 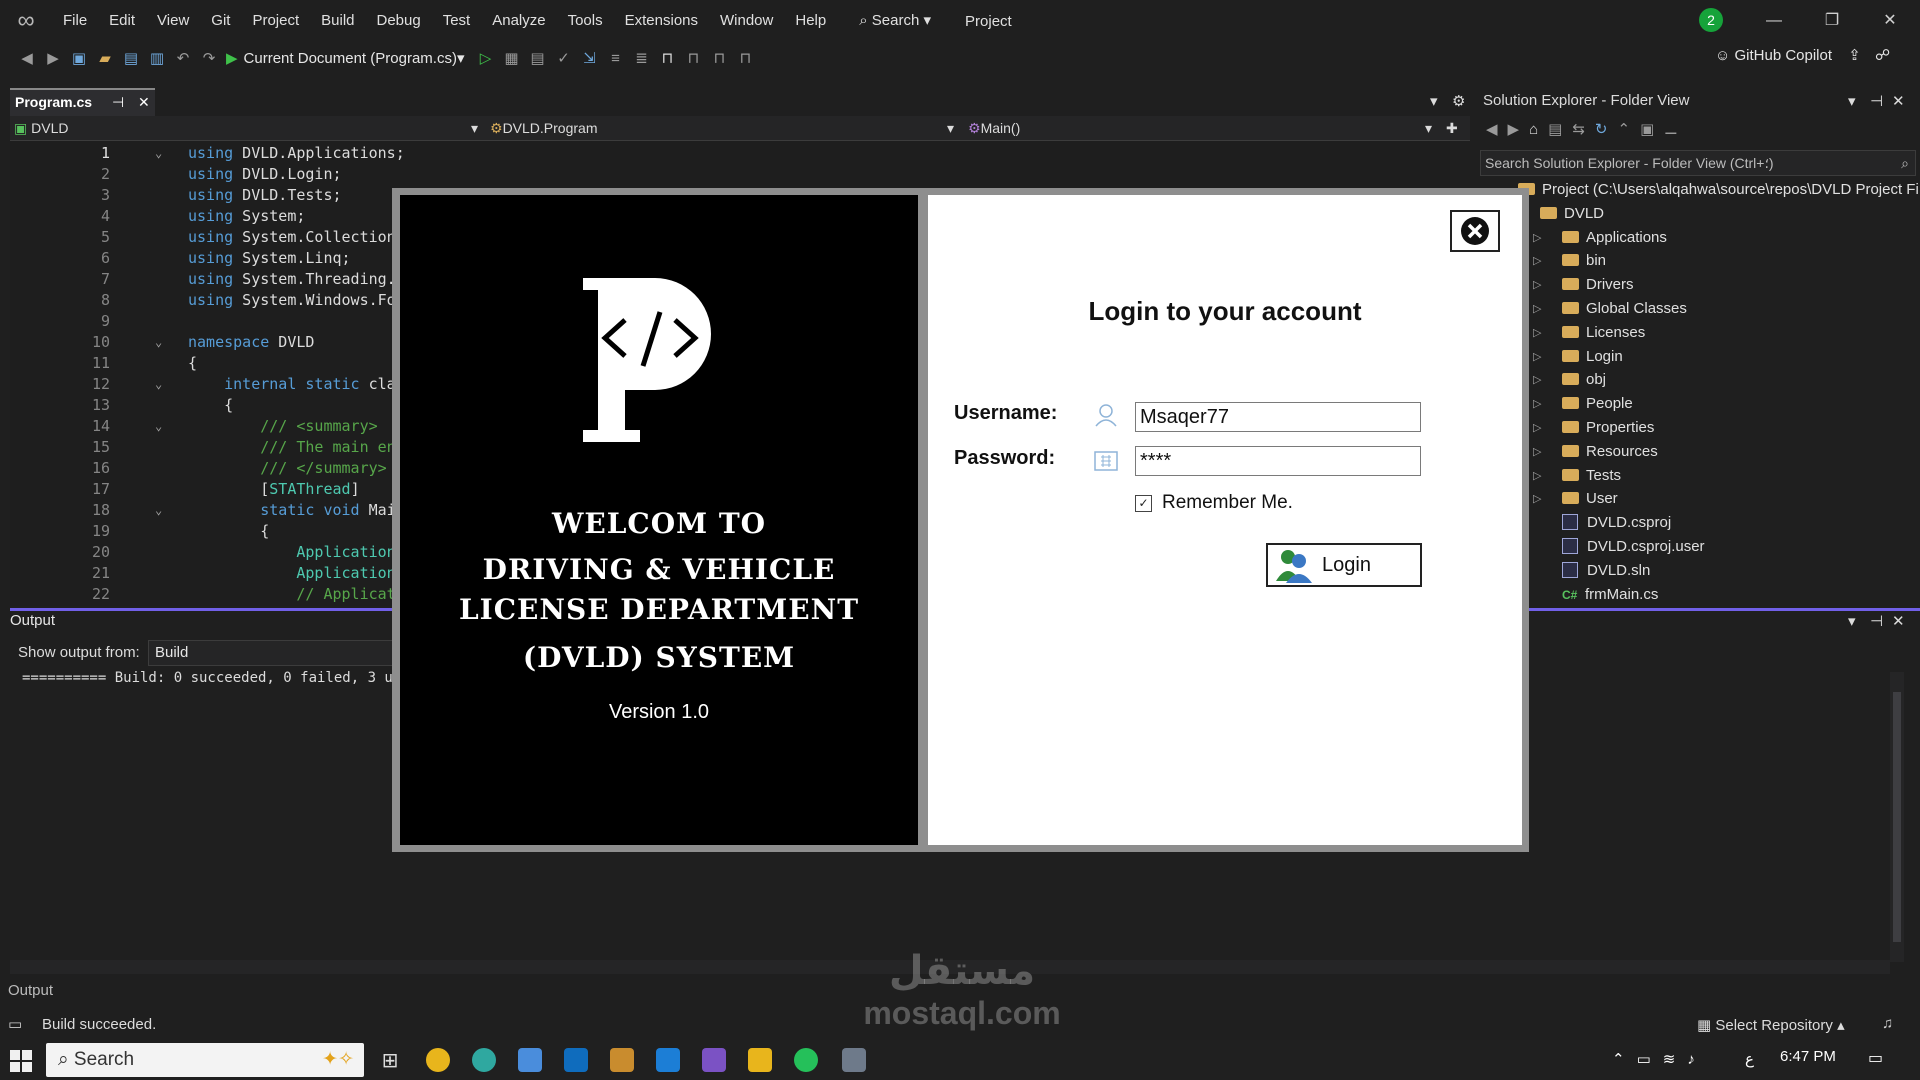 What do you see at coordinates (1434, 101) in the screenshot?
I see `tab-overflow-icon: ▾` at bounding box center [1434, 101].